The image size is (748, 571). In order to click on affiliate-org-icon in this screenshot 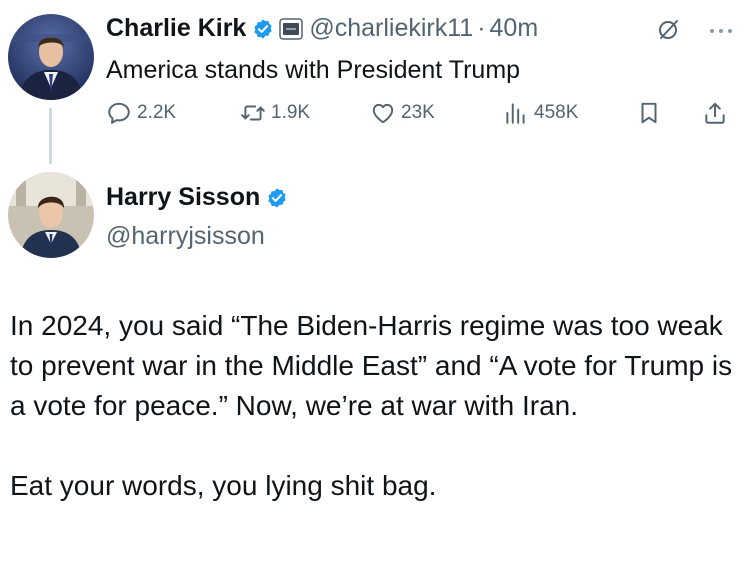, I will do `click(291, 28)`.